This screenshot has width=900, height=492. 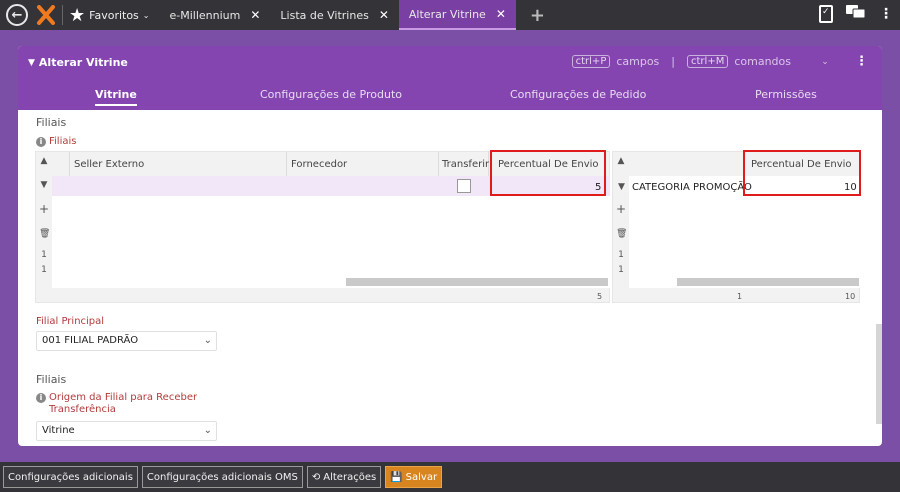 What do you see at coordinates (621, 227) in the screenshot?
I see `grid-side-toolbar: ▲ + 🗑 1 1` at bounding box center [621, 227].